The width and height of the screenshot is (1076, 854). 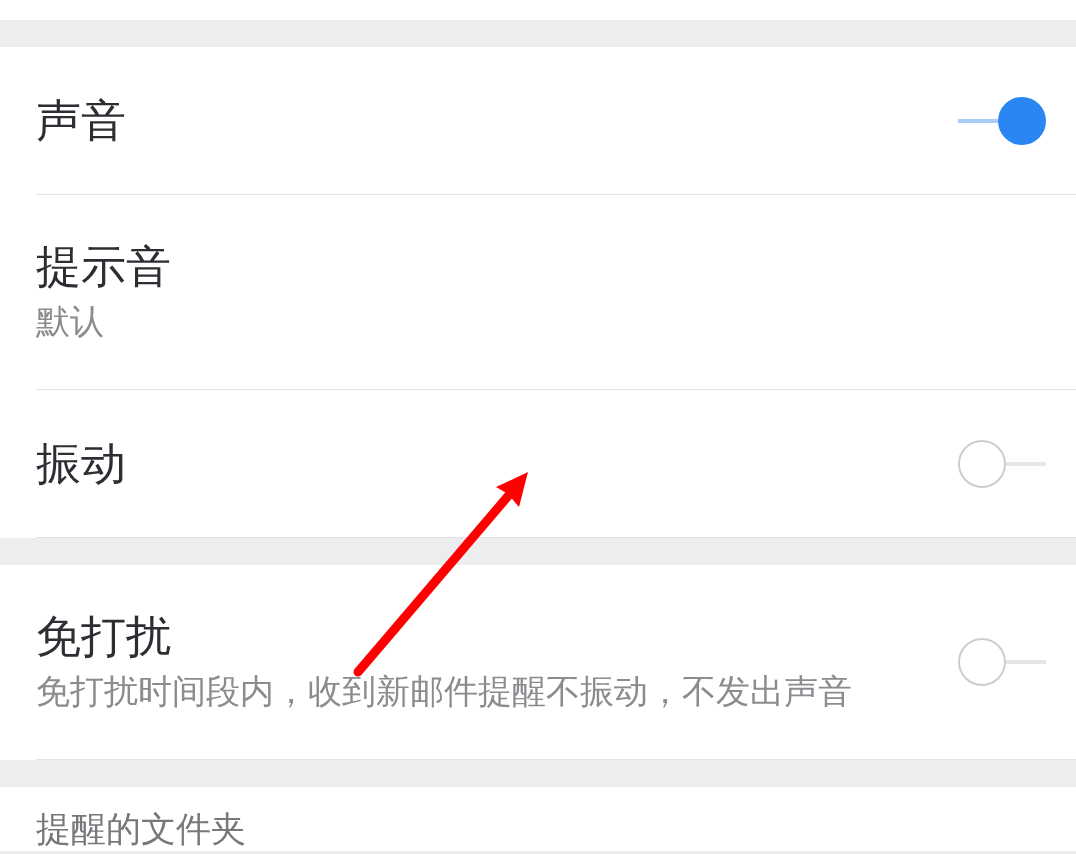 I want to click on setting-title: 免打扰, so click(x=103, y=637).